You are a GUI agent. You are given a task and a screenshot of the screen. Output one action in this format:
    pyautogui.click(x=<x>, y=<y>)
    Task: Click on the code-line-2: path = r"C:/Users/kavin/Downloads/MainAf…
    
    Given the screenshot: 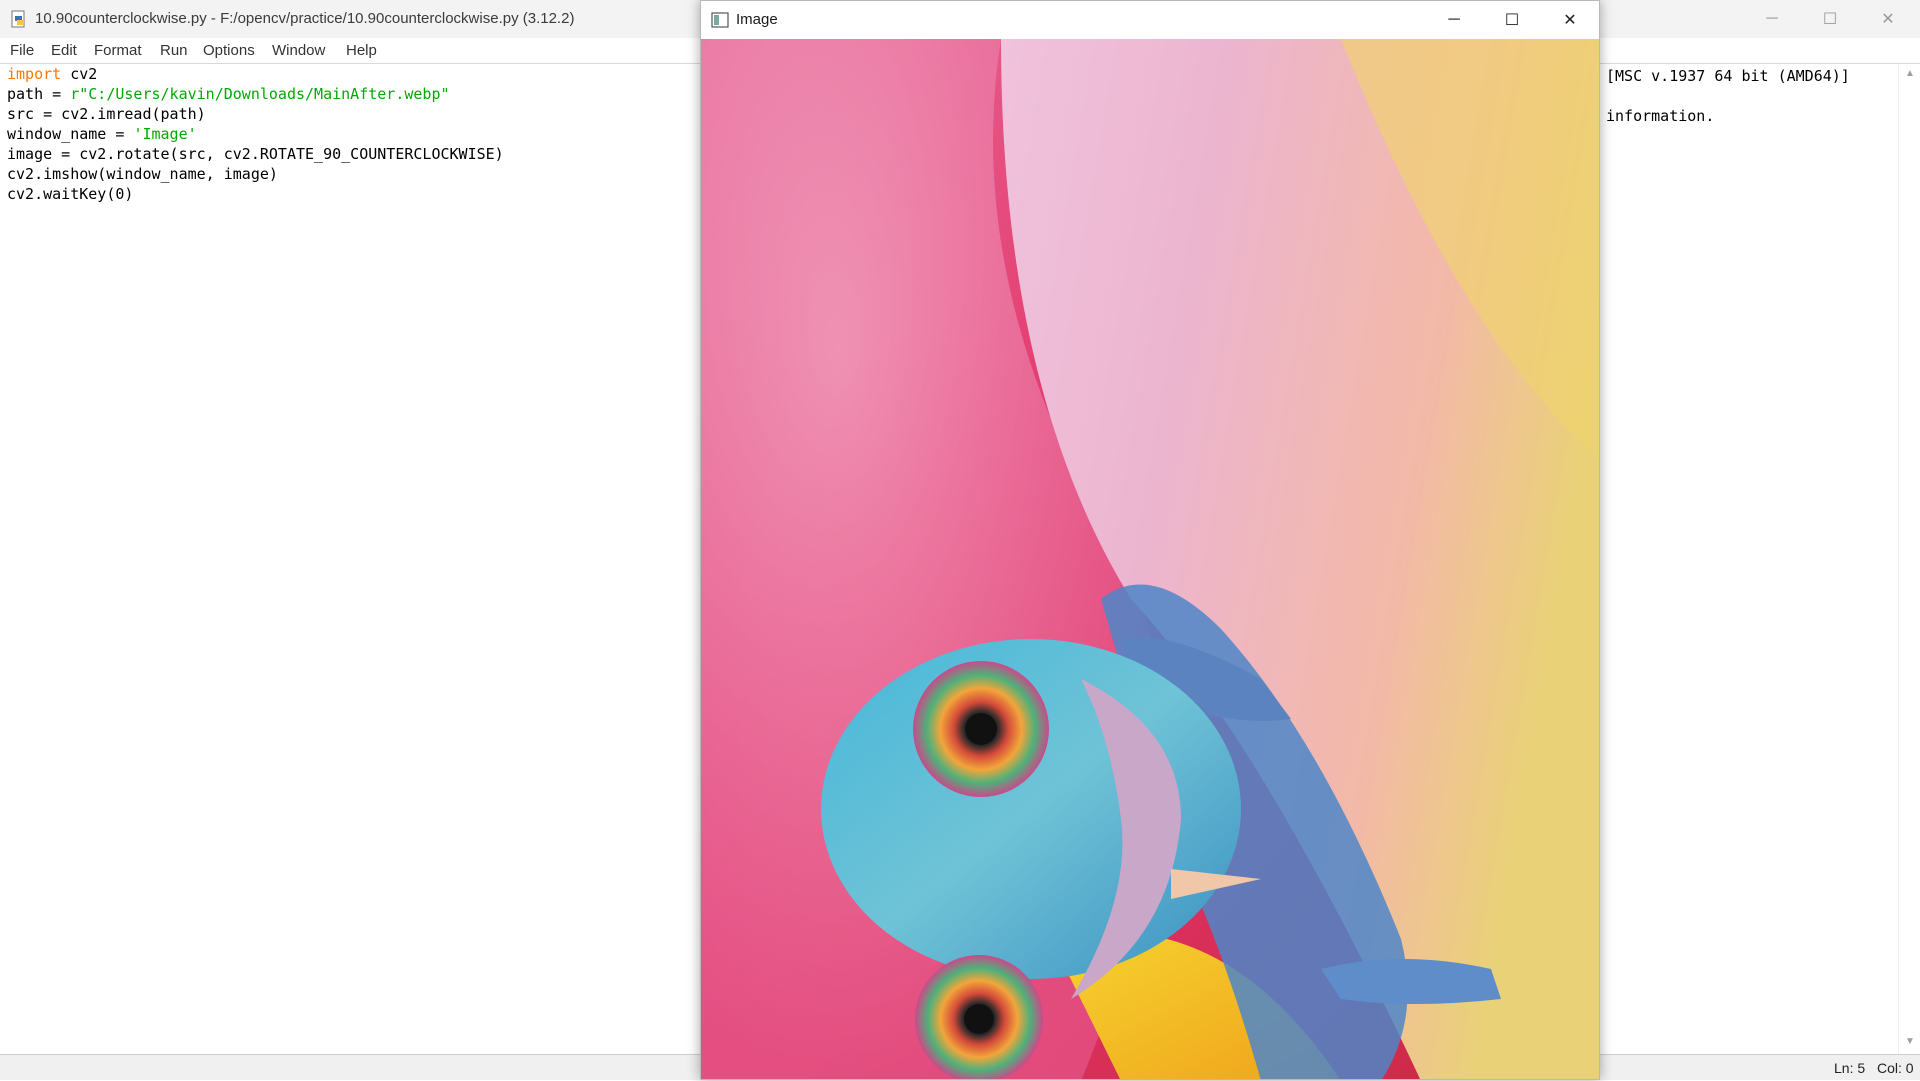 What is the action you would take?
    pyautogui.click(x=228, y=94)
    